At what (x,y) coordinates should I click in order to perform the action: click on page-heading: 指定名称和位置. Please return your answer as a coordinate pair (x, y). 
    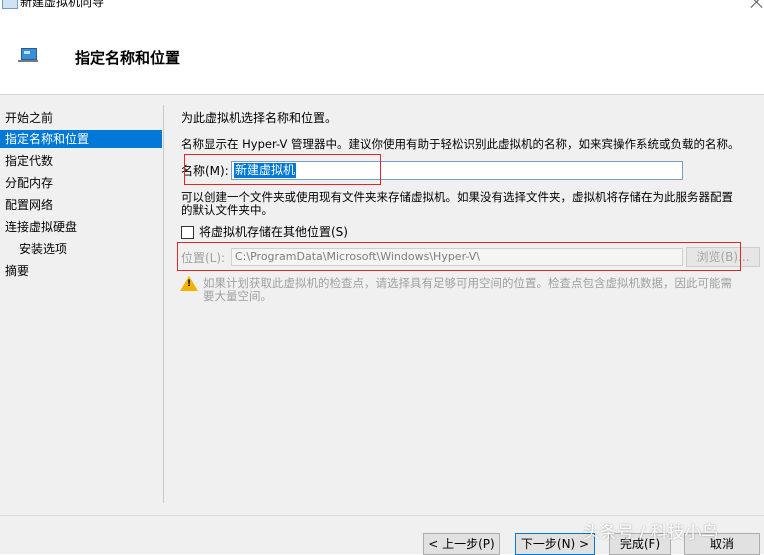
    Looking at the image, I should click on (128, 58).